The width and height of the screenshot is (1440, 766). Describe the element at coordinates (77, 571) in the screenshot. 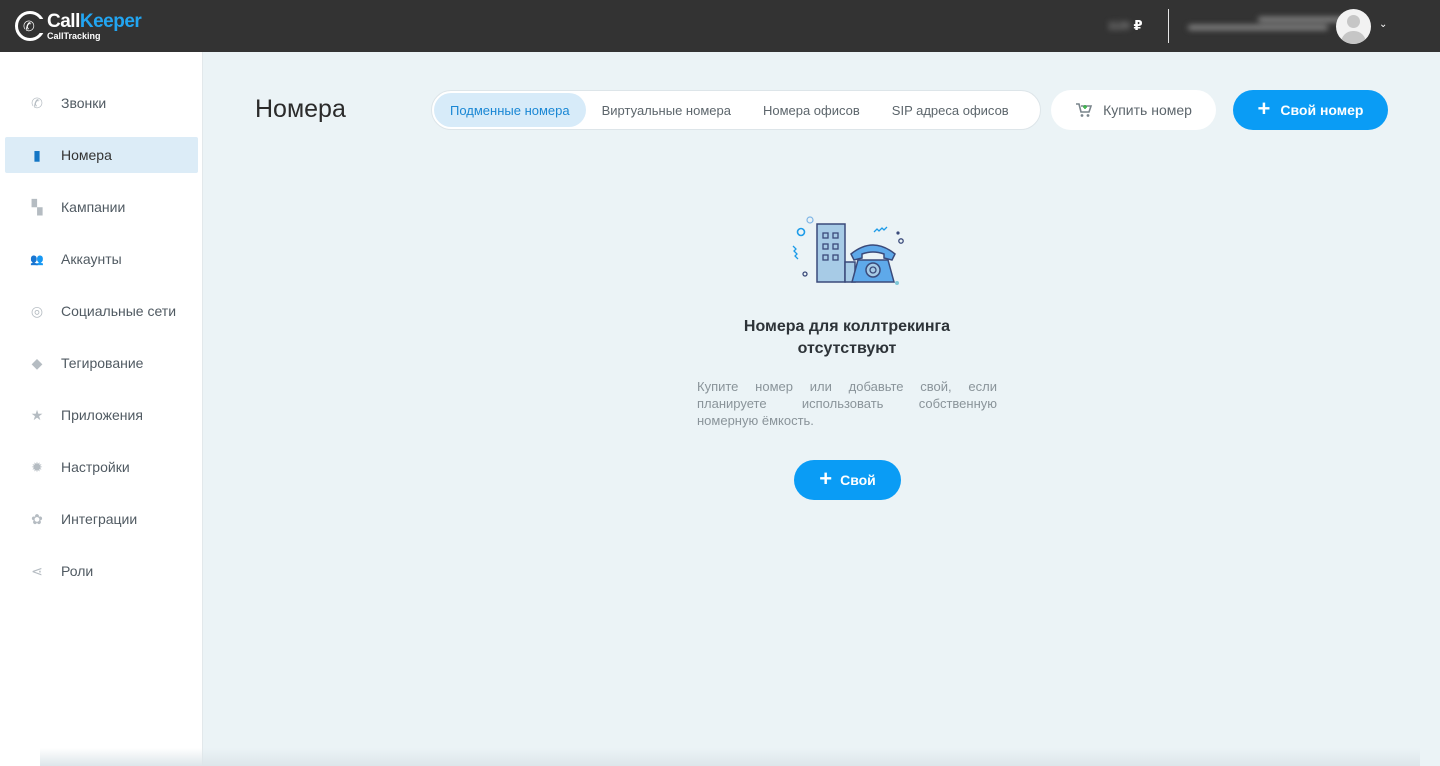

I see `sidebar-item-label: Роли` at that location.